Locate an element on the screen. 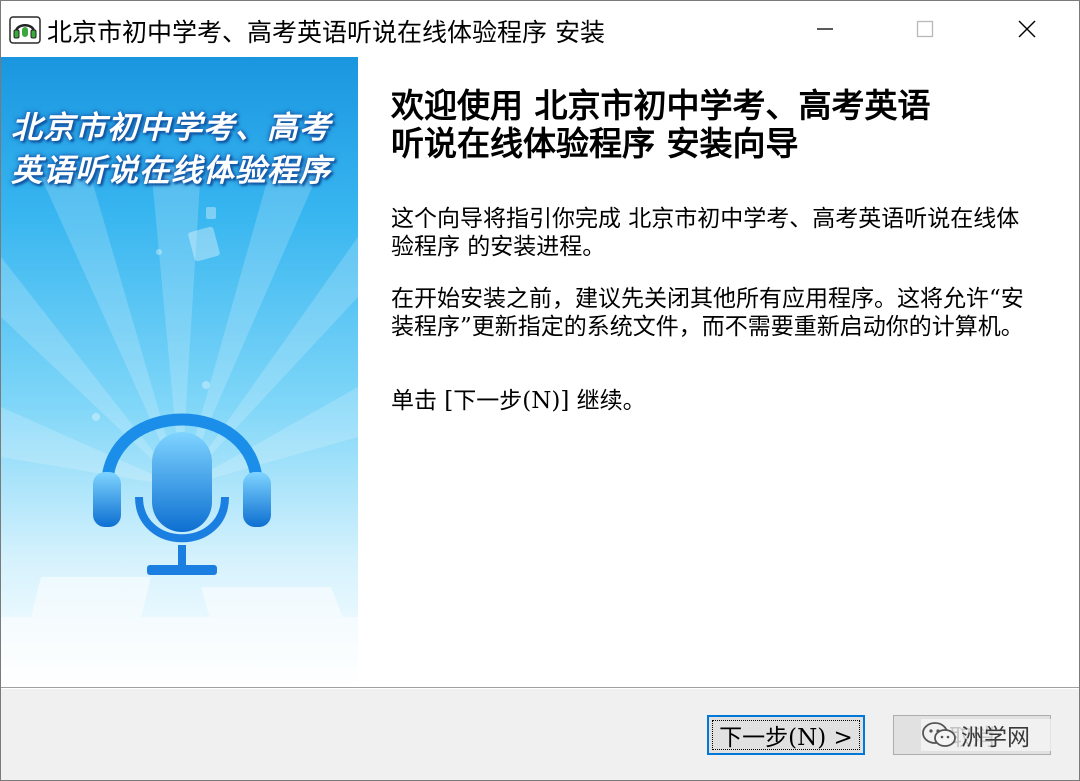 This screenshot has width=1080, height=781. continue-instruction: 单击 [下一步(N)] 继续。 is located at coordinates (518, 401).